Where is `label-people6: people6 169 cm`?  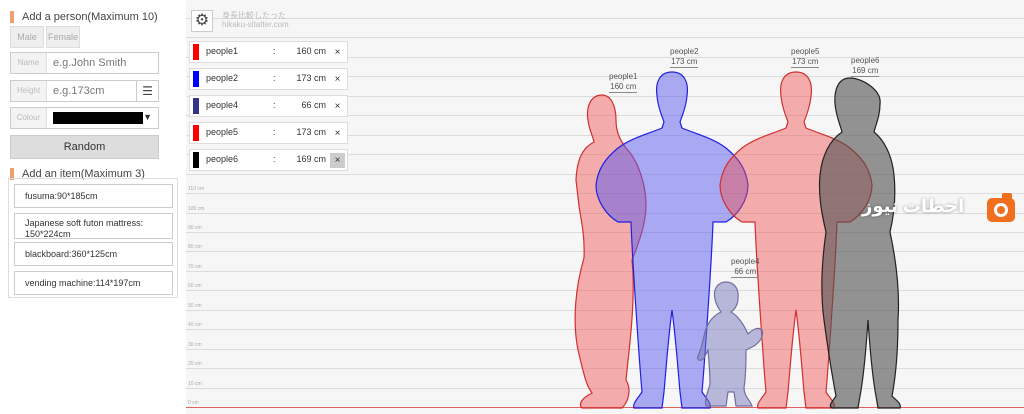
label-people6: people6 169 cm is located at coordinates (865, 66).